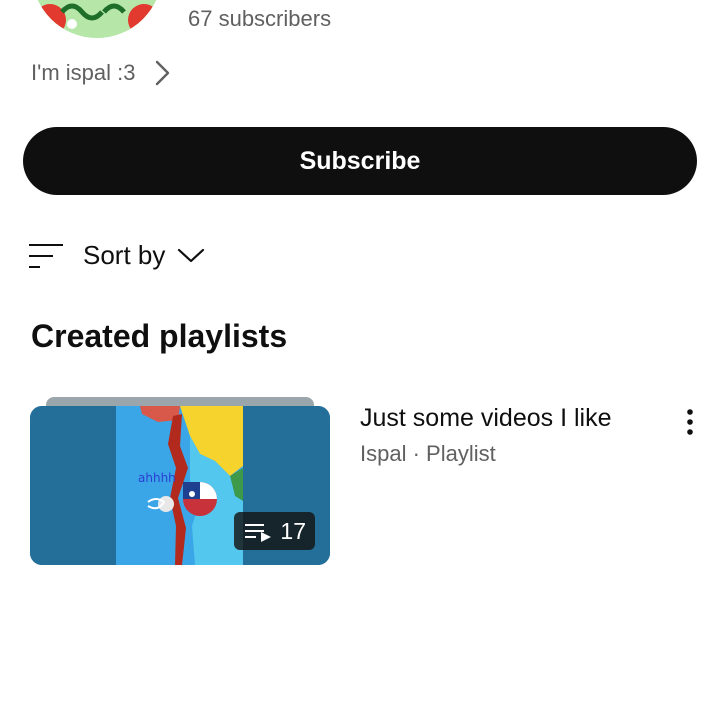  What do you see at coordinates (274, 531) in the screenshot?
I see `video-count-badge: 17` at bounding box center [274, 531].